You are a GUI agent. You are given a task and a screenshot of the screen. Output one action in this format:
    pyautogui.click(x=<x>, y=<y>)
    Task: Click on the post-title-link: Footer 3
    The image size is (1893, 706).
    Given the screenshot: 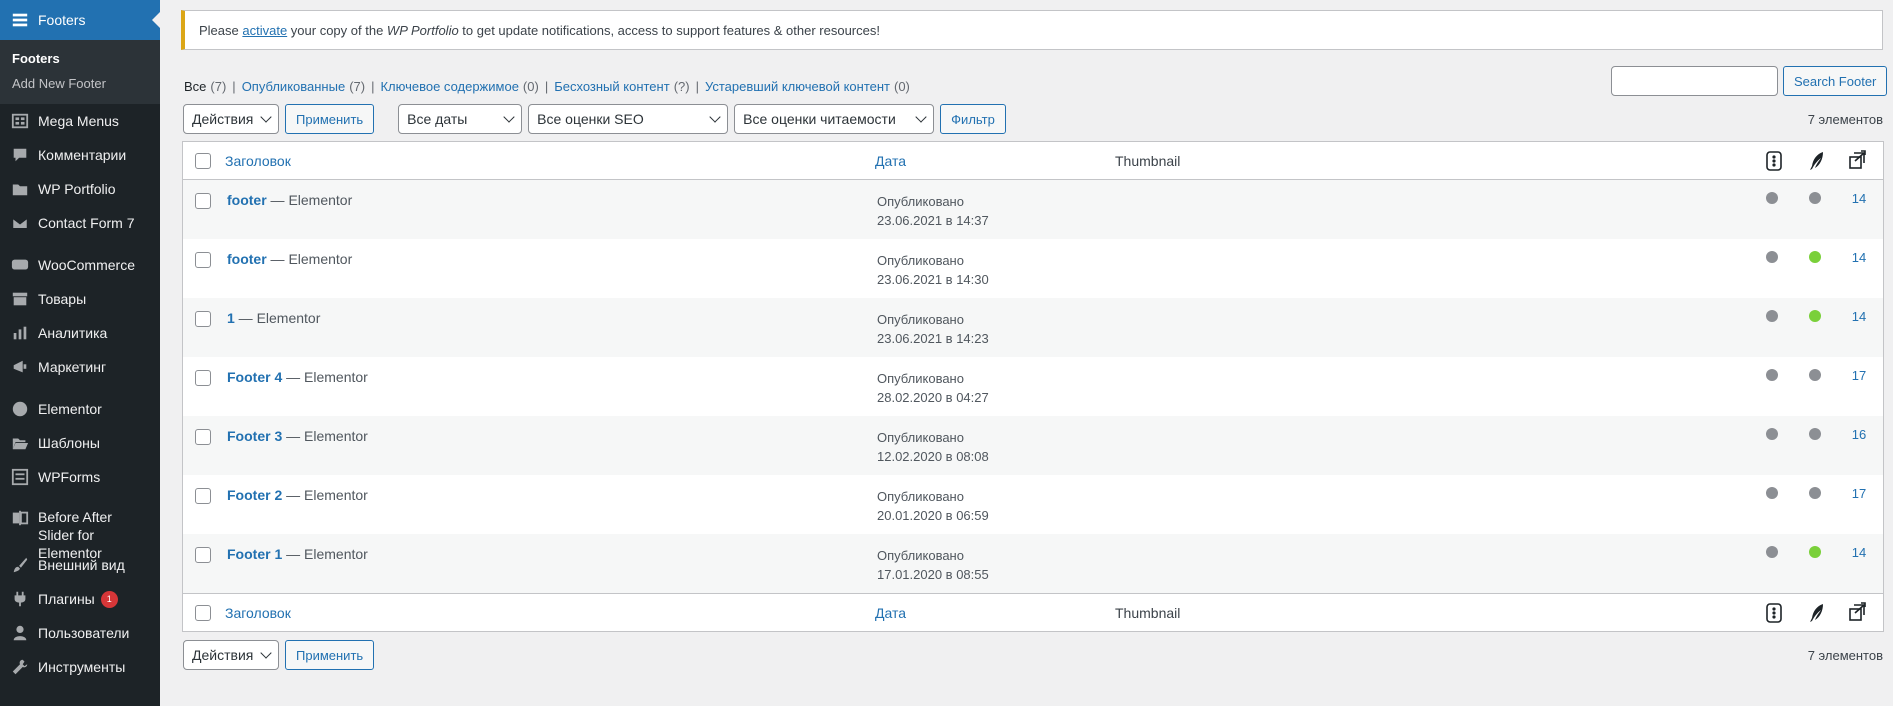 What is the action you would take?
    pyautogui.click(x=254, y=436)
    